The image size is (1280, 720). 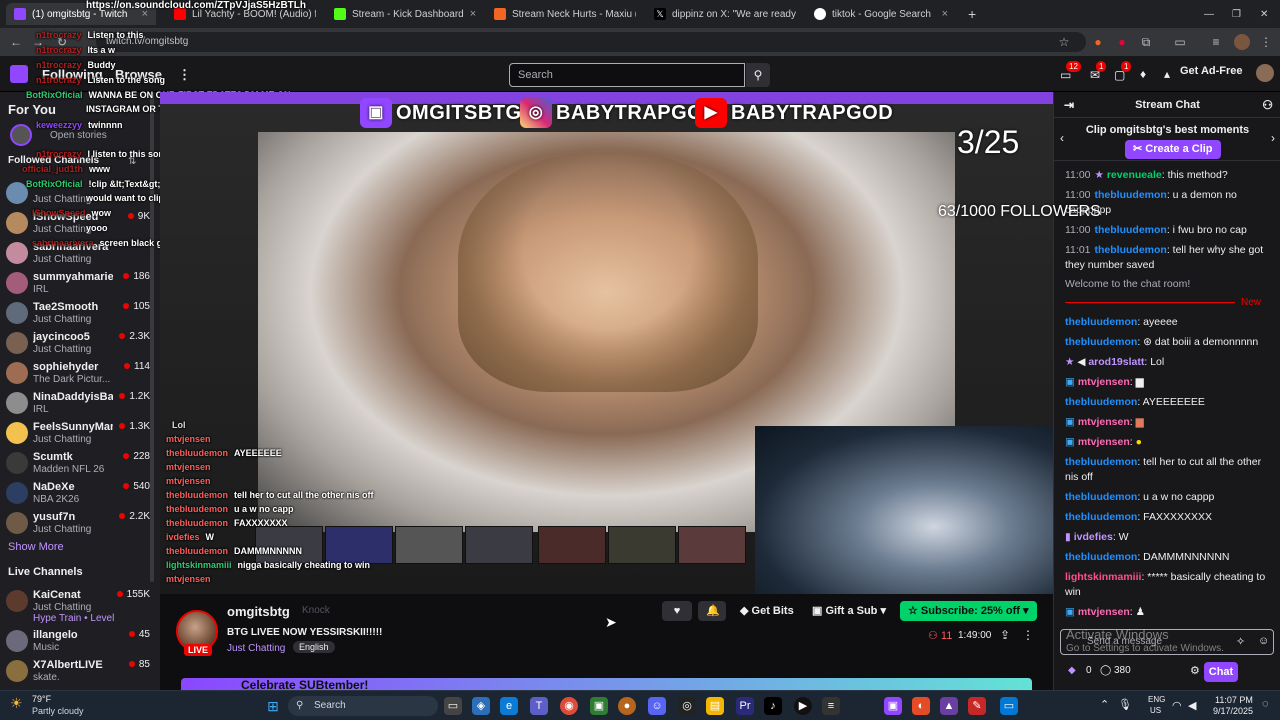 I want to click on app-icon: ●, so click(x=627, y=706).